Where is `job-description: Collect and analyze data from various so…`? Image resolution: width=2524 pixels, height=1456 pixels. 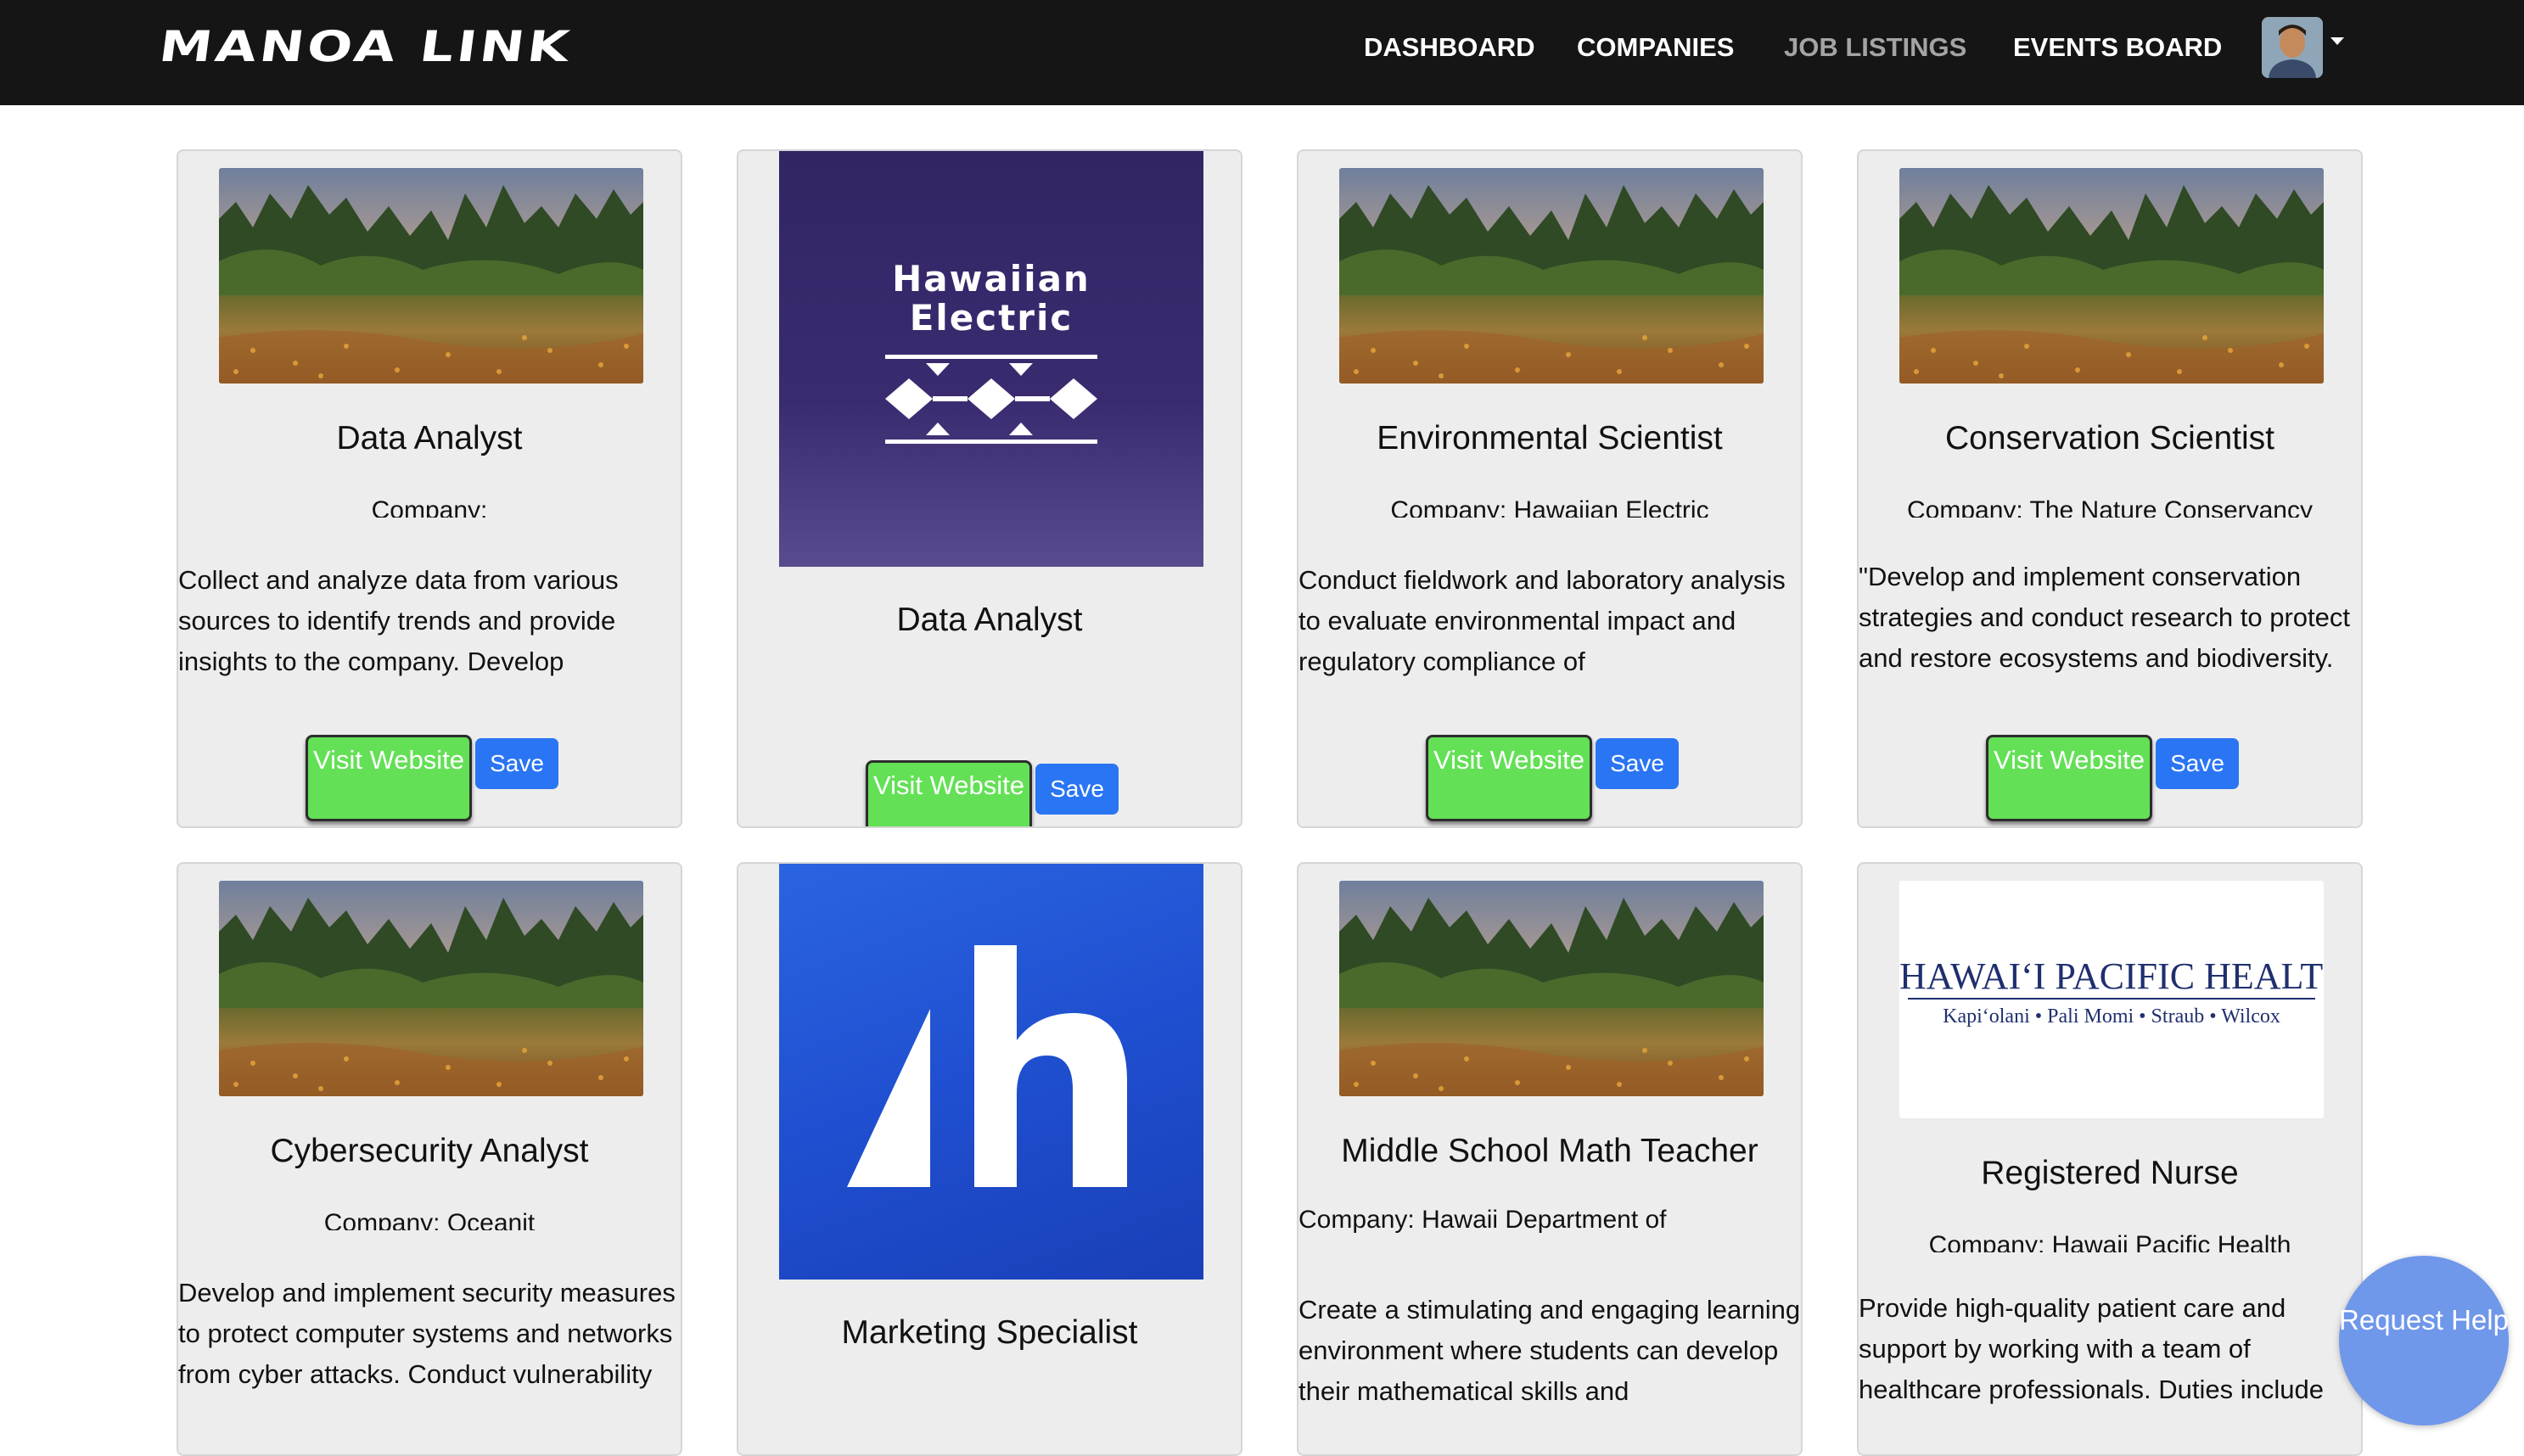 job-description: Collect and analyze data from various so… is located at coordinates (398, 620).